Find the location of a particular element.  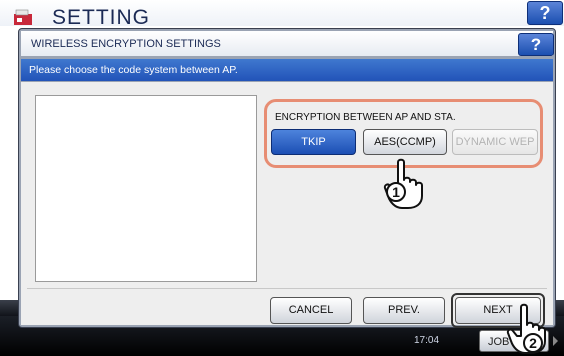

hand-pointer-icon: 2 is located at coordinates (526, 328).